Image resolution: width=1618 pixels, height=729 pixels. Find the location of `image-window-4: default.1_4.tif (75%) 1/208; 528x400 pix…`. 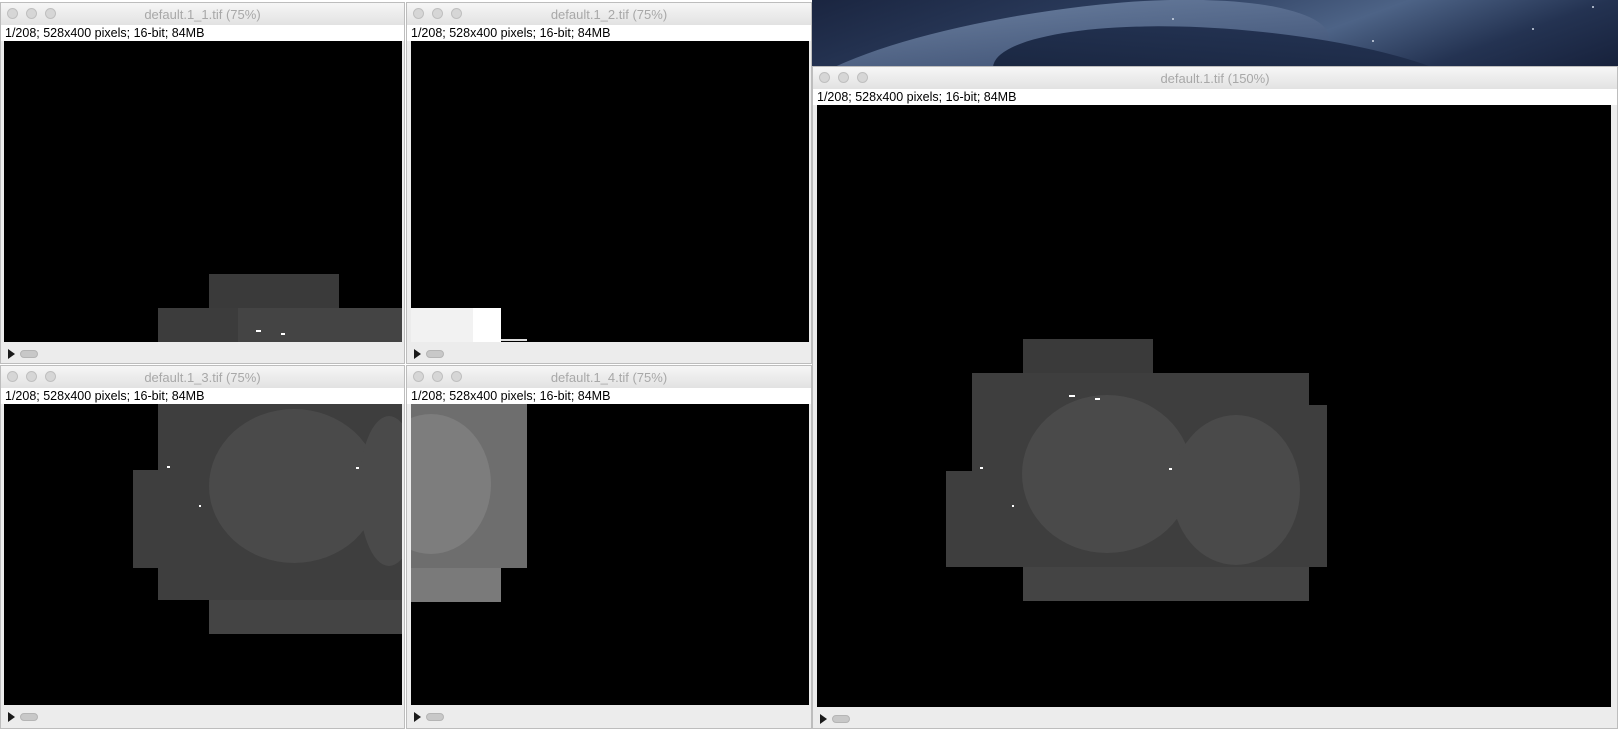

image-window-4: default.1_4.tif (75%) 1/208; 528x400 pix… is located at coordinates (609, 547).